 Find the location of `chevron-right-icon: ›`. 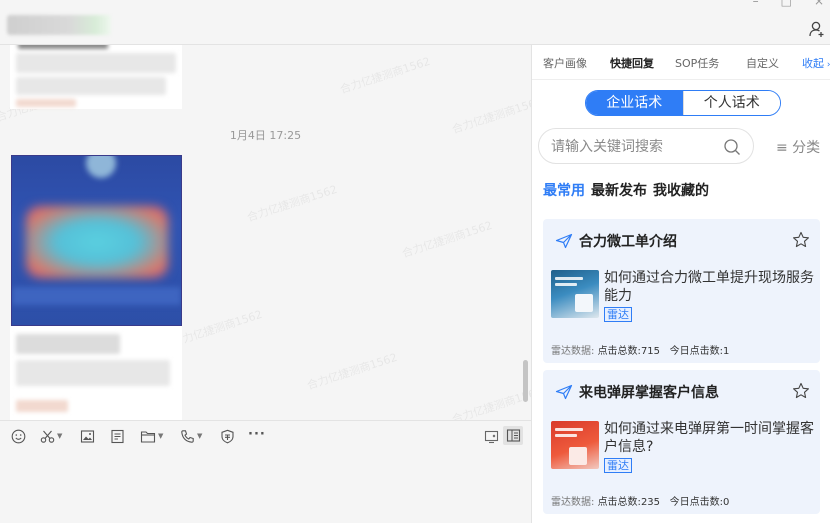

chevron-right-icon: › is located at coordinates (827, 65).